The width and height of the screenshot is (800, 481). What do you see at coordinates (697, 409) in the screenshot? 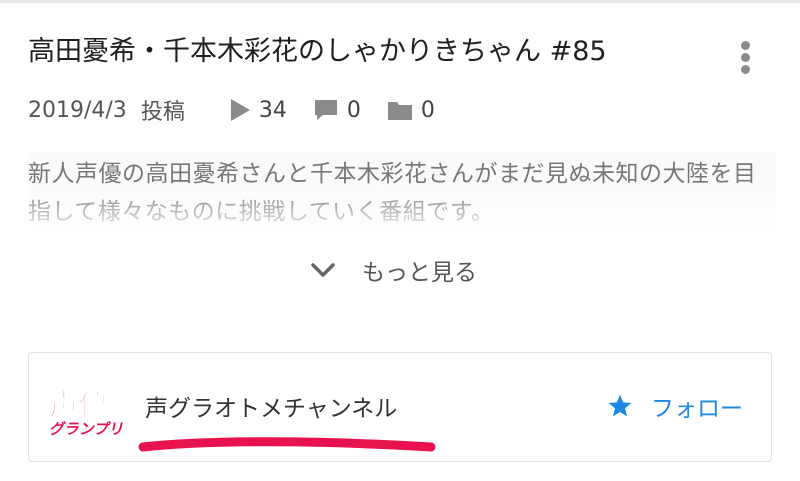
I see `follow-label: フォロー` at bounding box center [697, 409].